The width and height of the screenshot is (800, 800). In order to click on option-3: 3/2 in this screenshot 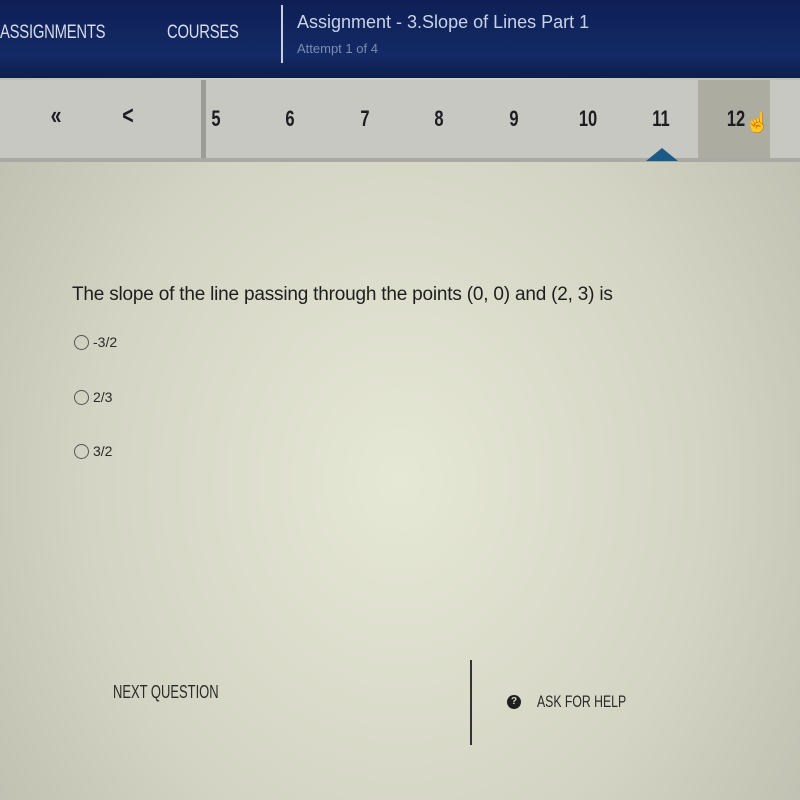, I will do `click(93, 451)`.